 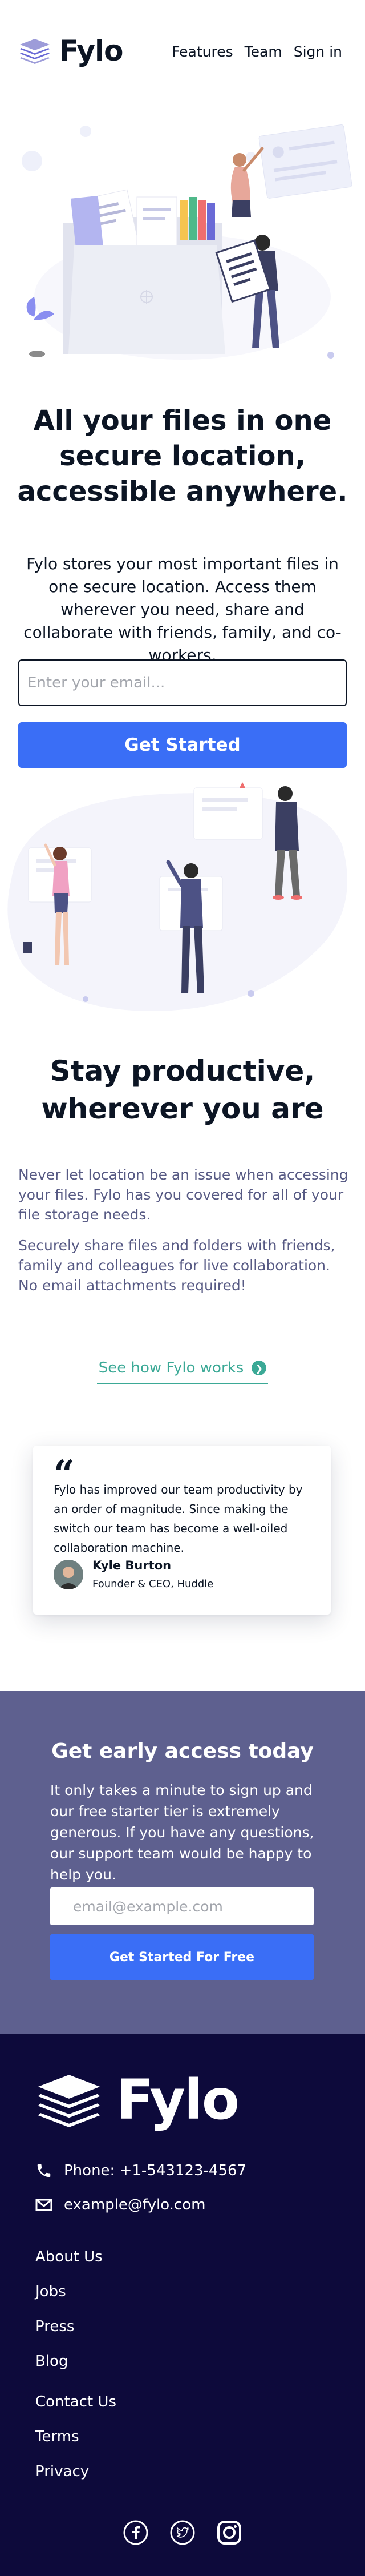 I want to click on footer-brand-name: Fylo, so click(x=178, y=2100).